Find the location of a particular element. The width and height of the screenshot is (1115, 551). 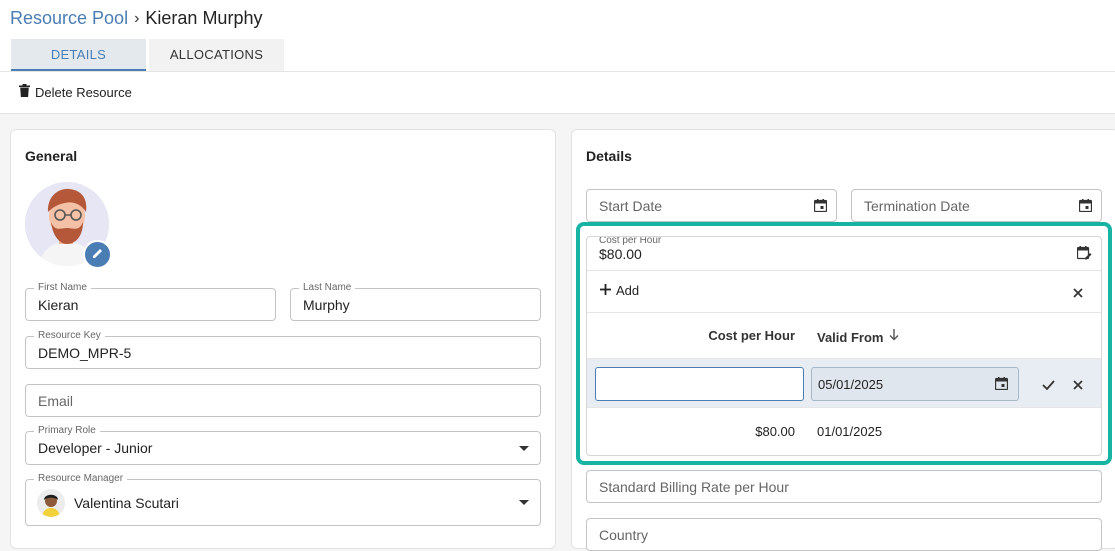

email-placeholder: Email is located at coordinates (56, 400).